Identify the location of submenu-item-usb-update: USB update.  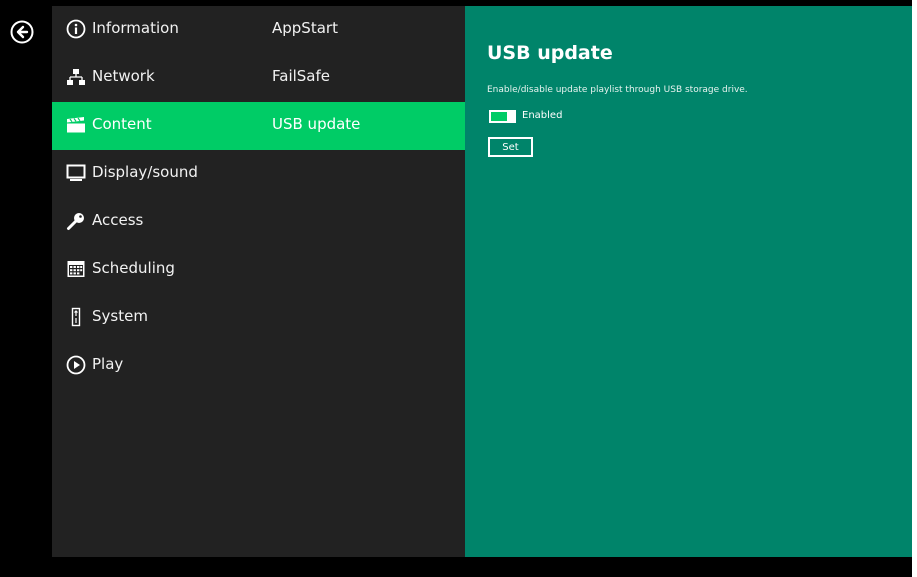
(316, 124).